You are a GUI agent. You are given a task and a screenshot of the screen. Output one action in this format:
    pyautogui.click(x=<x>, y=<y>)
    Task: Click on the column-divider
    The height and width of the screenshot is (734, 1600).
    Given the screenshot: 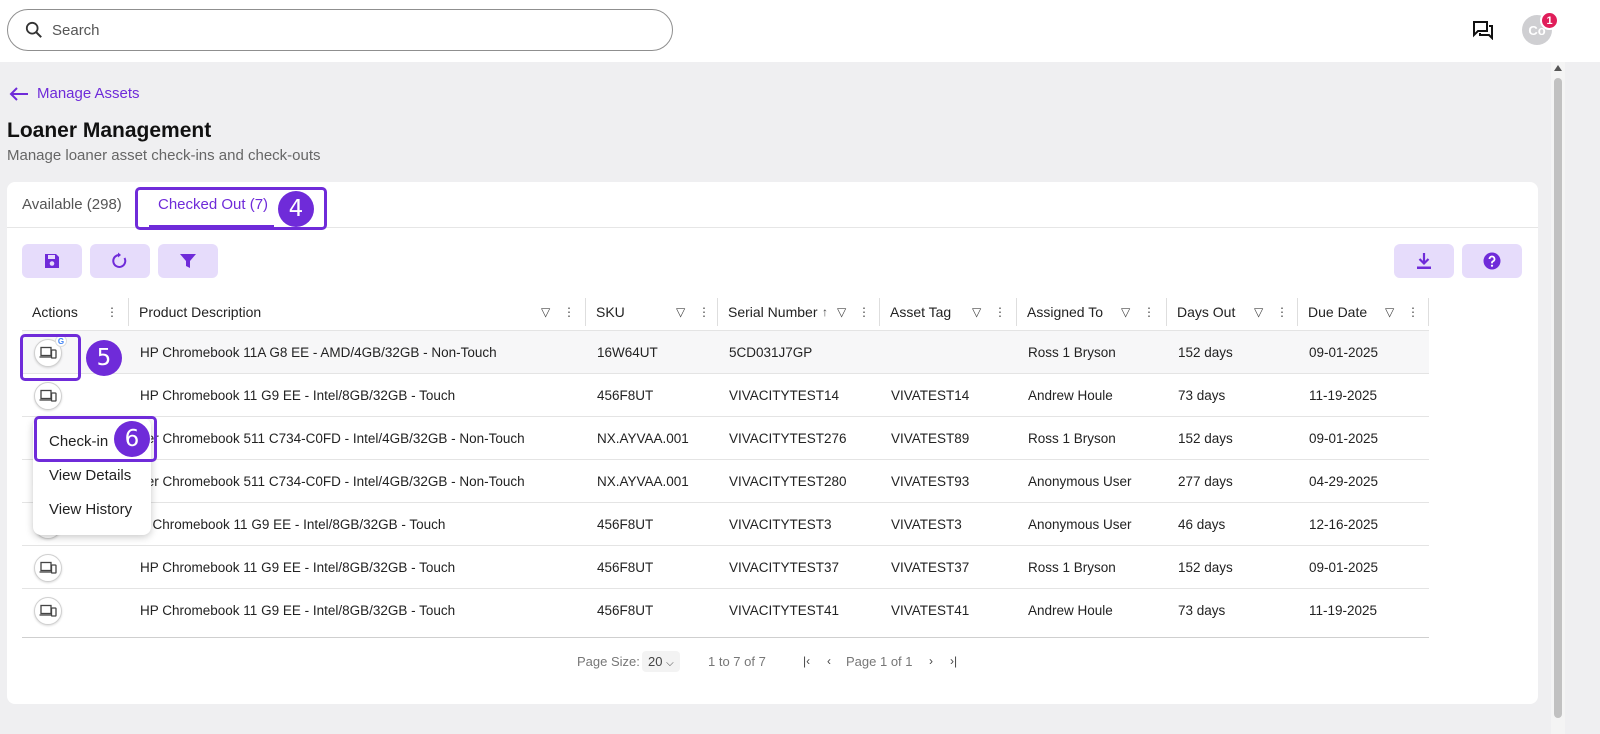 What is the action you would take?
    pyautogui.click(x=1428, y=312)
    